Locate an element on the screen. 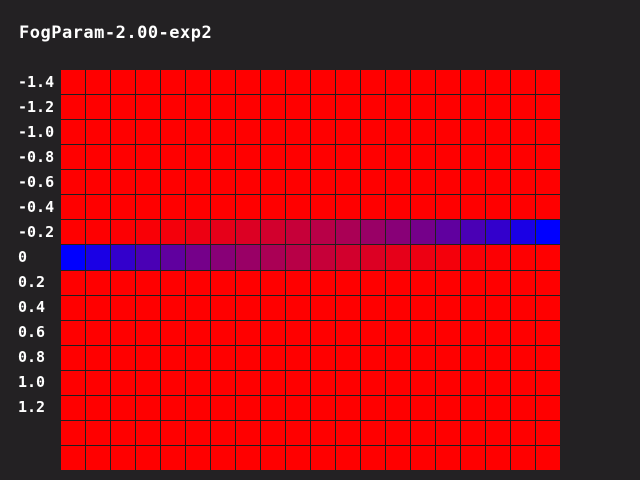 Image resolution: width=640 pixels, height=480 pixels. row-label: -1.4 is located at coordinates (36, 82).